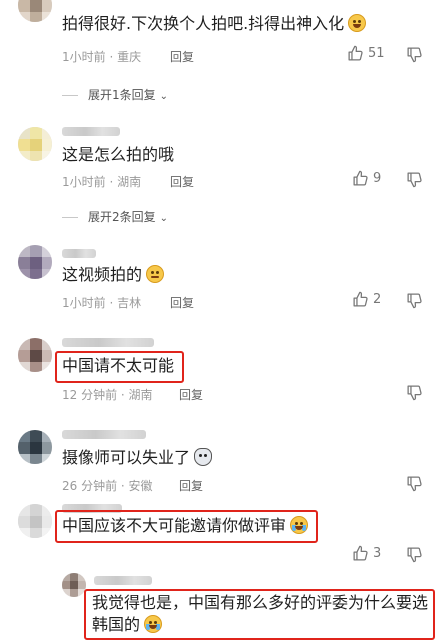 This screenshot has width=439, height=640. I want to click on like-count: 3, so click(377, 553).